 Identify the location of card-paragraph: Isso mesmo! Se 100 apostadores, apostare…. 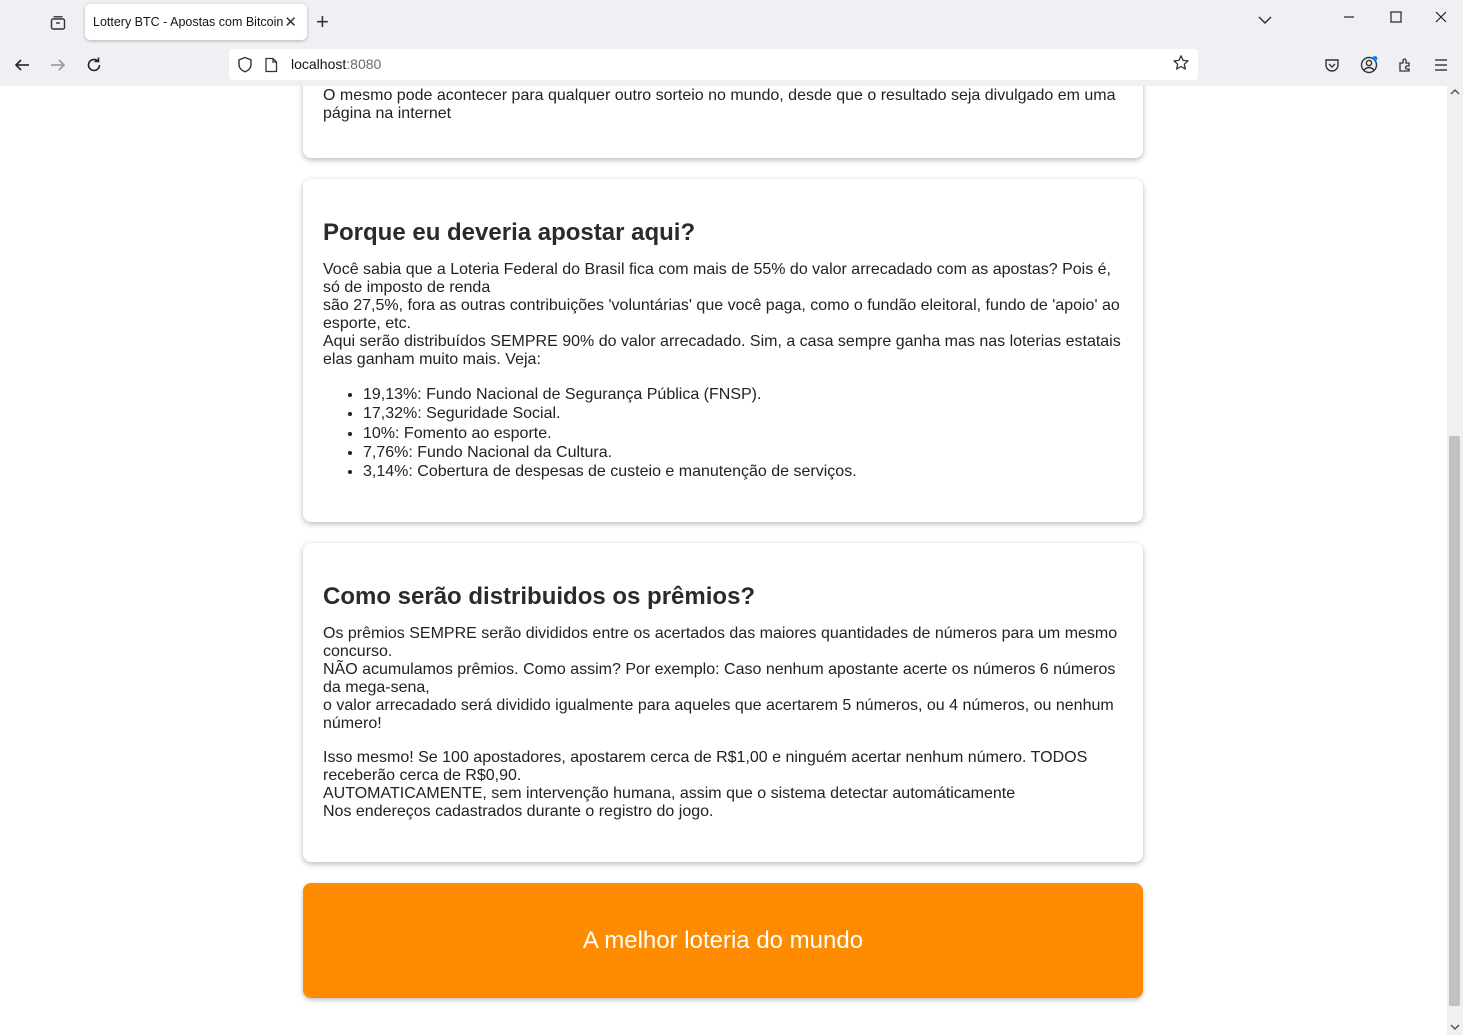
(724, 785).